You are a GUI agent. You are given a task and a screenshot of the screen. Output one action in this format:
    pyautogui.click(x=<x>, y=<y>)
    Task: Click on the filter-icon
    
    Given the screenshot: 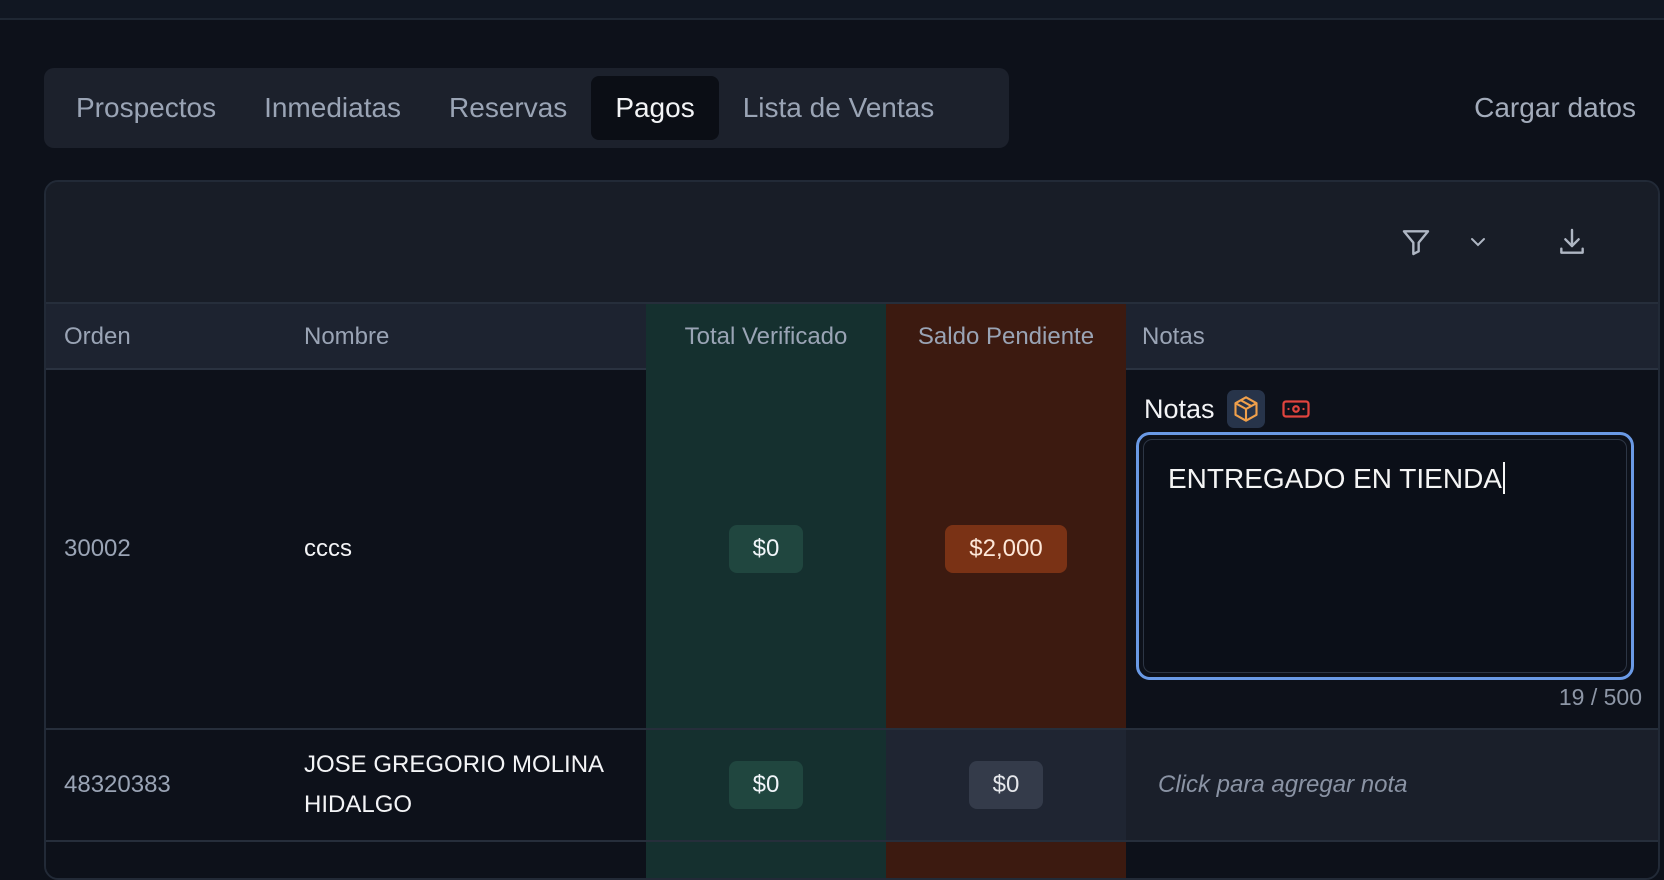 What is the action you would take?
    pyautogui.click(x=1416, y=242)
    